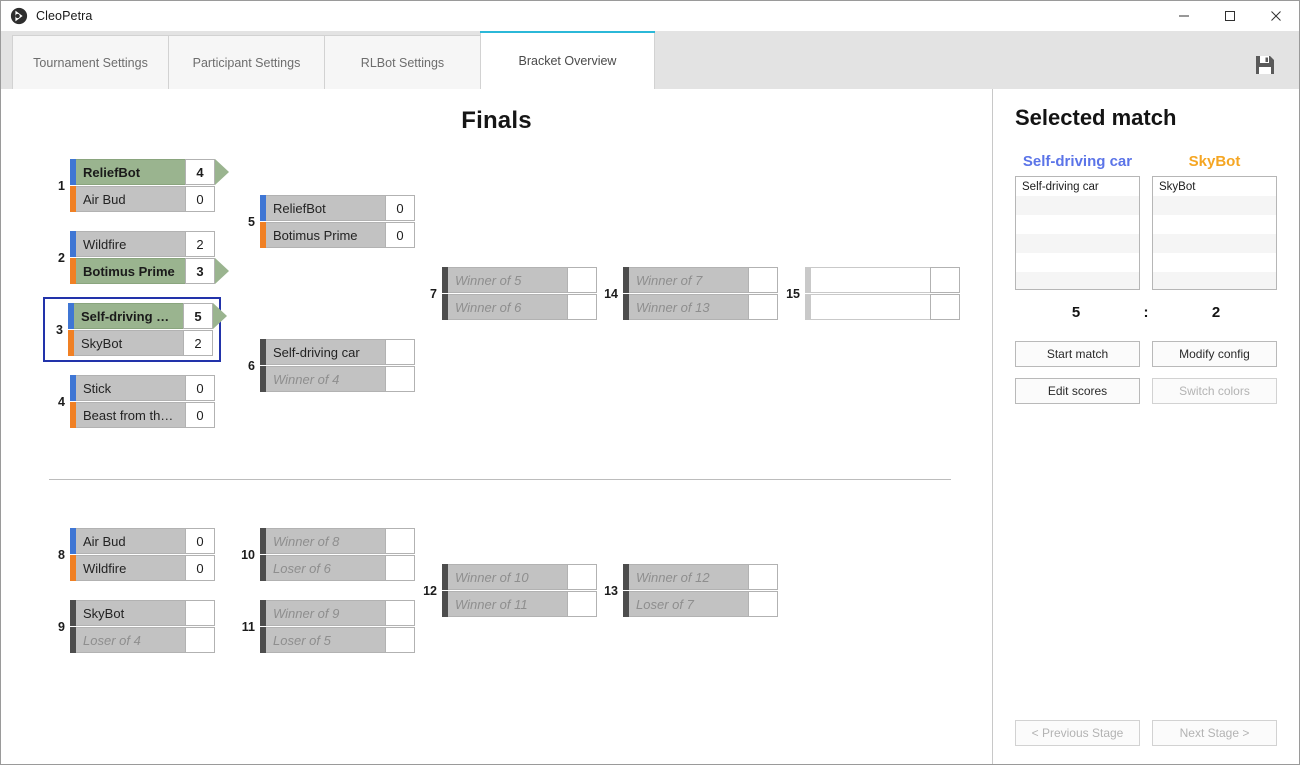 The image size is (1300, 765). What do you see at coordinates (688, 577) in the screenshot?
I see `team-name: Winner of 12` at bounding box center [688, 577].